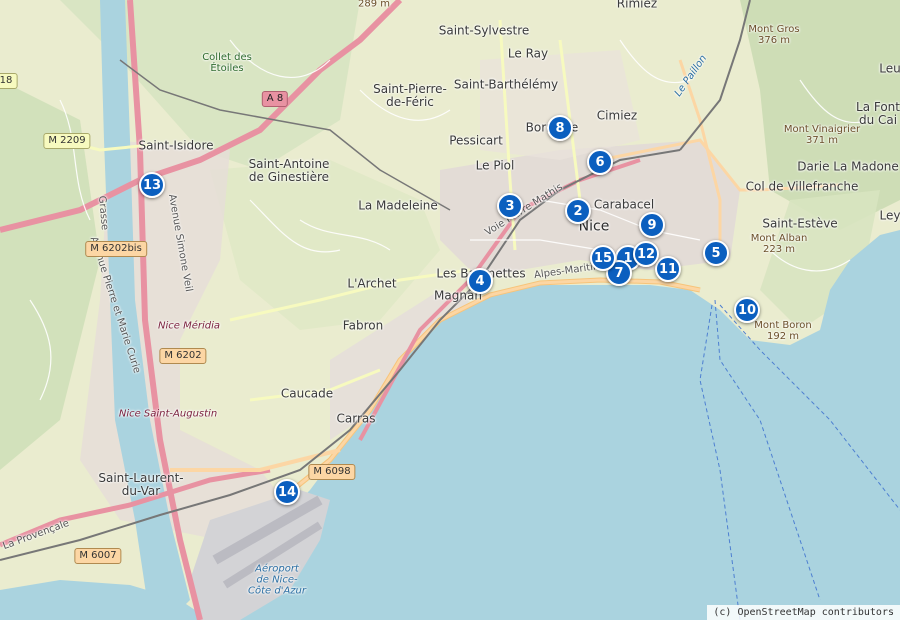 The width and height of the screenshot is (900, 620). I want to click on place-cimiez: Cimiez, so click(617, 115).